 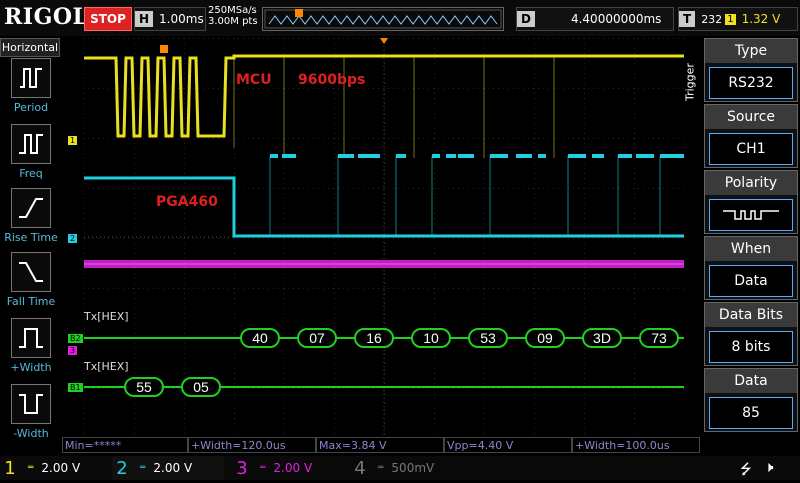 What do you see at coordinates (31, 433) in the screenshot?
I see `neg-width-label: -Width` at bounding box center [31, 433].